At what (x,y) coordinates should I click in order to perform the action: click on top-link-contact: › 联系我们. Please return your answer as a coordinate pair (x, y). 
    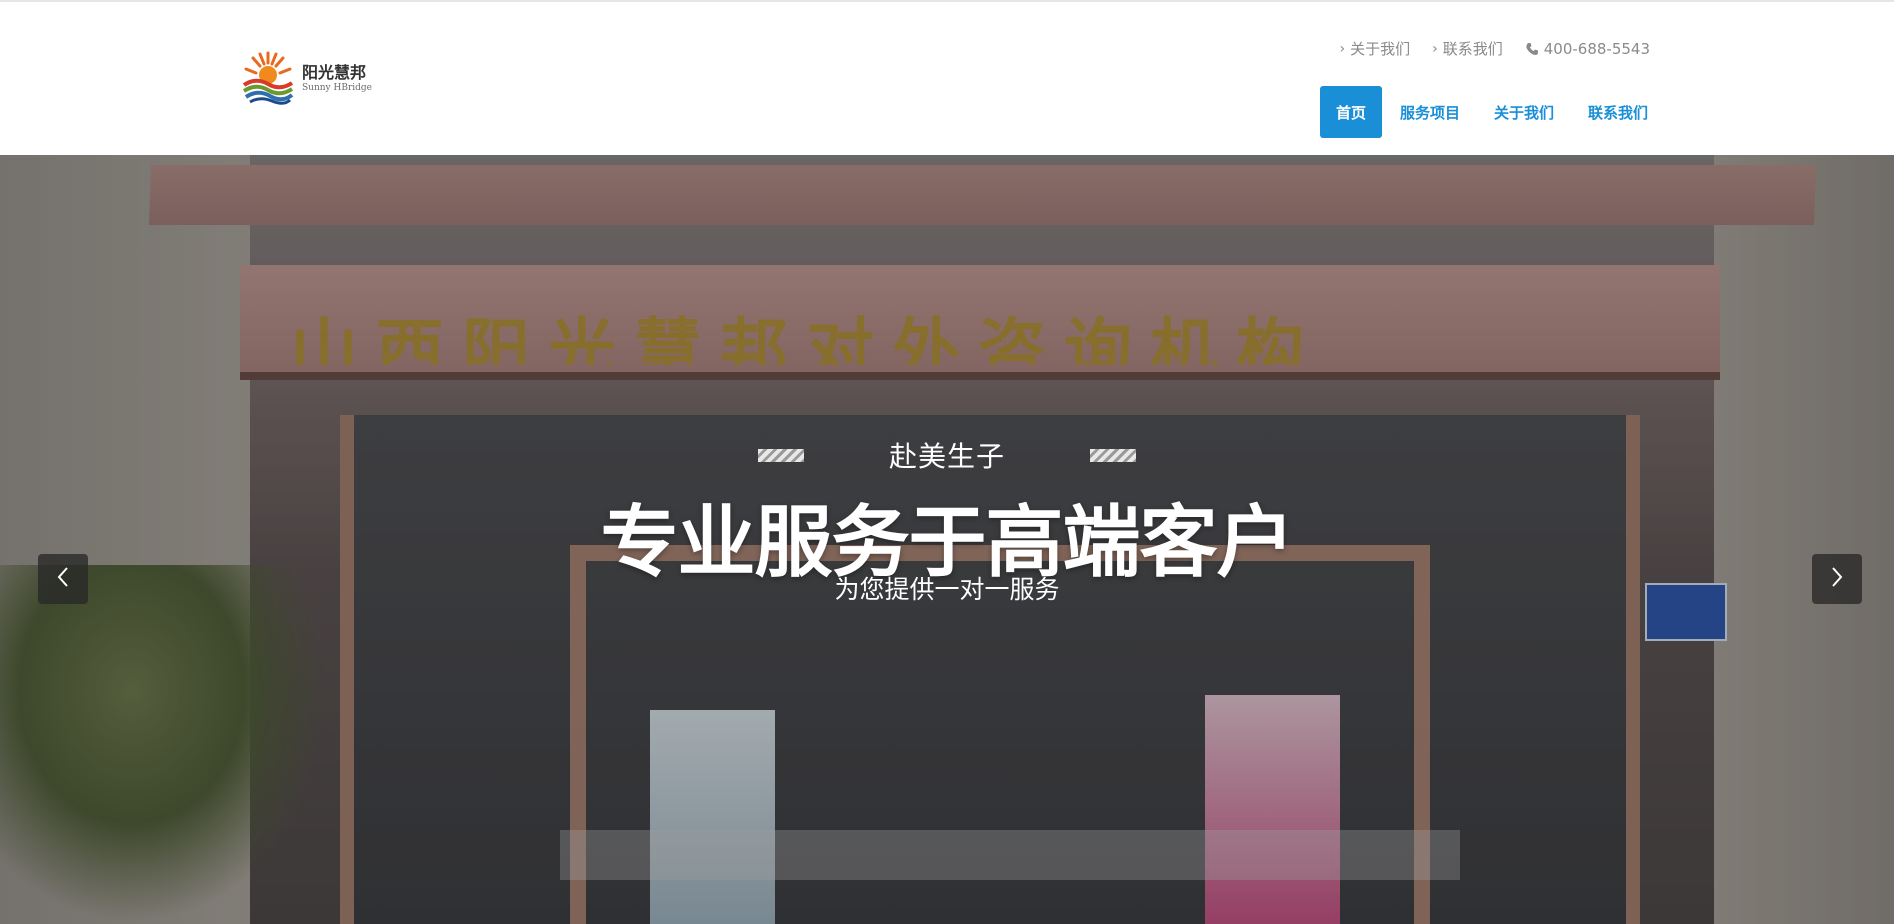
    Looking at the image, I should click on (1467, 48).